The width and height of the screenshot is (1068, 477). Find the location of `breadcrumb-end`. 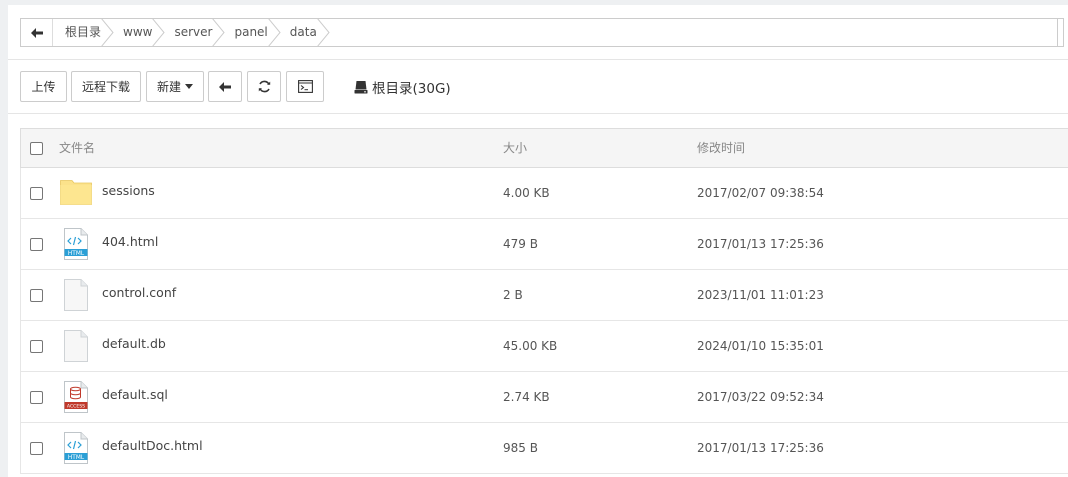

breadcrumb-end is located at coordinates (1060, 32).